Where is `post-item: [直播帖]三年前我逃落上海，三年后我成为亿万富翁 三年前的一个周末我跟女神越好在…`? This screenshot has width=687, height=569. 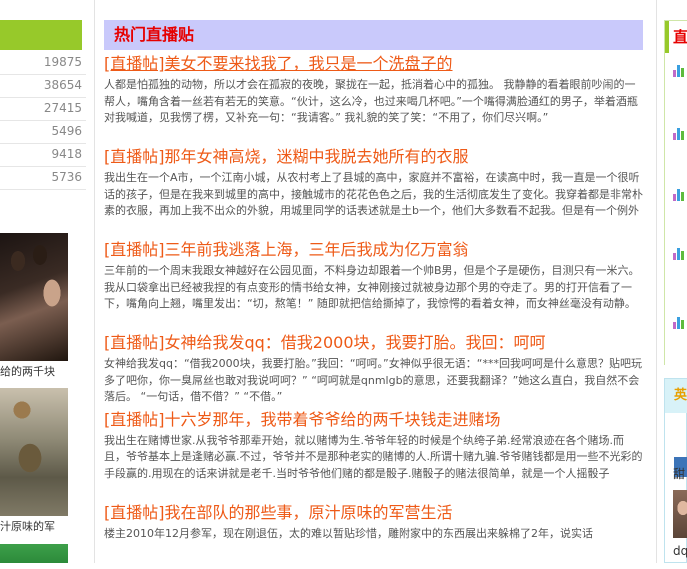
post-item: [直播帖]三年前我逃落上海，三年后我成为亿万富翁 三年前的一个周末我跟女神越好在… is located at coordinates (374, 284).